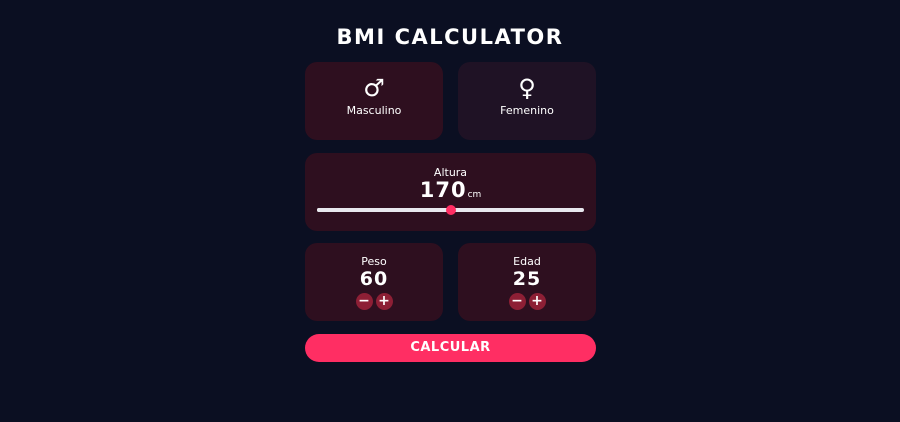 This screenshot has height=422, width=900. What do you see at coordinates (374, 301) in the screenshot?
I see `weight-stepper: − +` at bounding box center [374, 301].